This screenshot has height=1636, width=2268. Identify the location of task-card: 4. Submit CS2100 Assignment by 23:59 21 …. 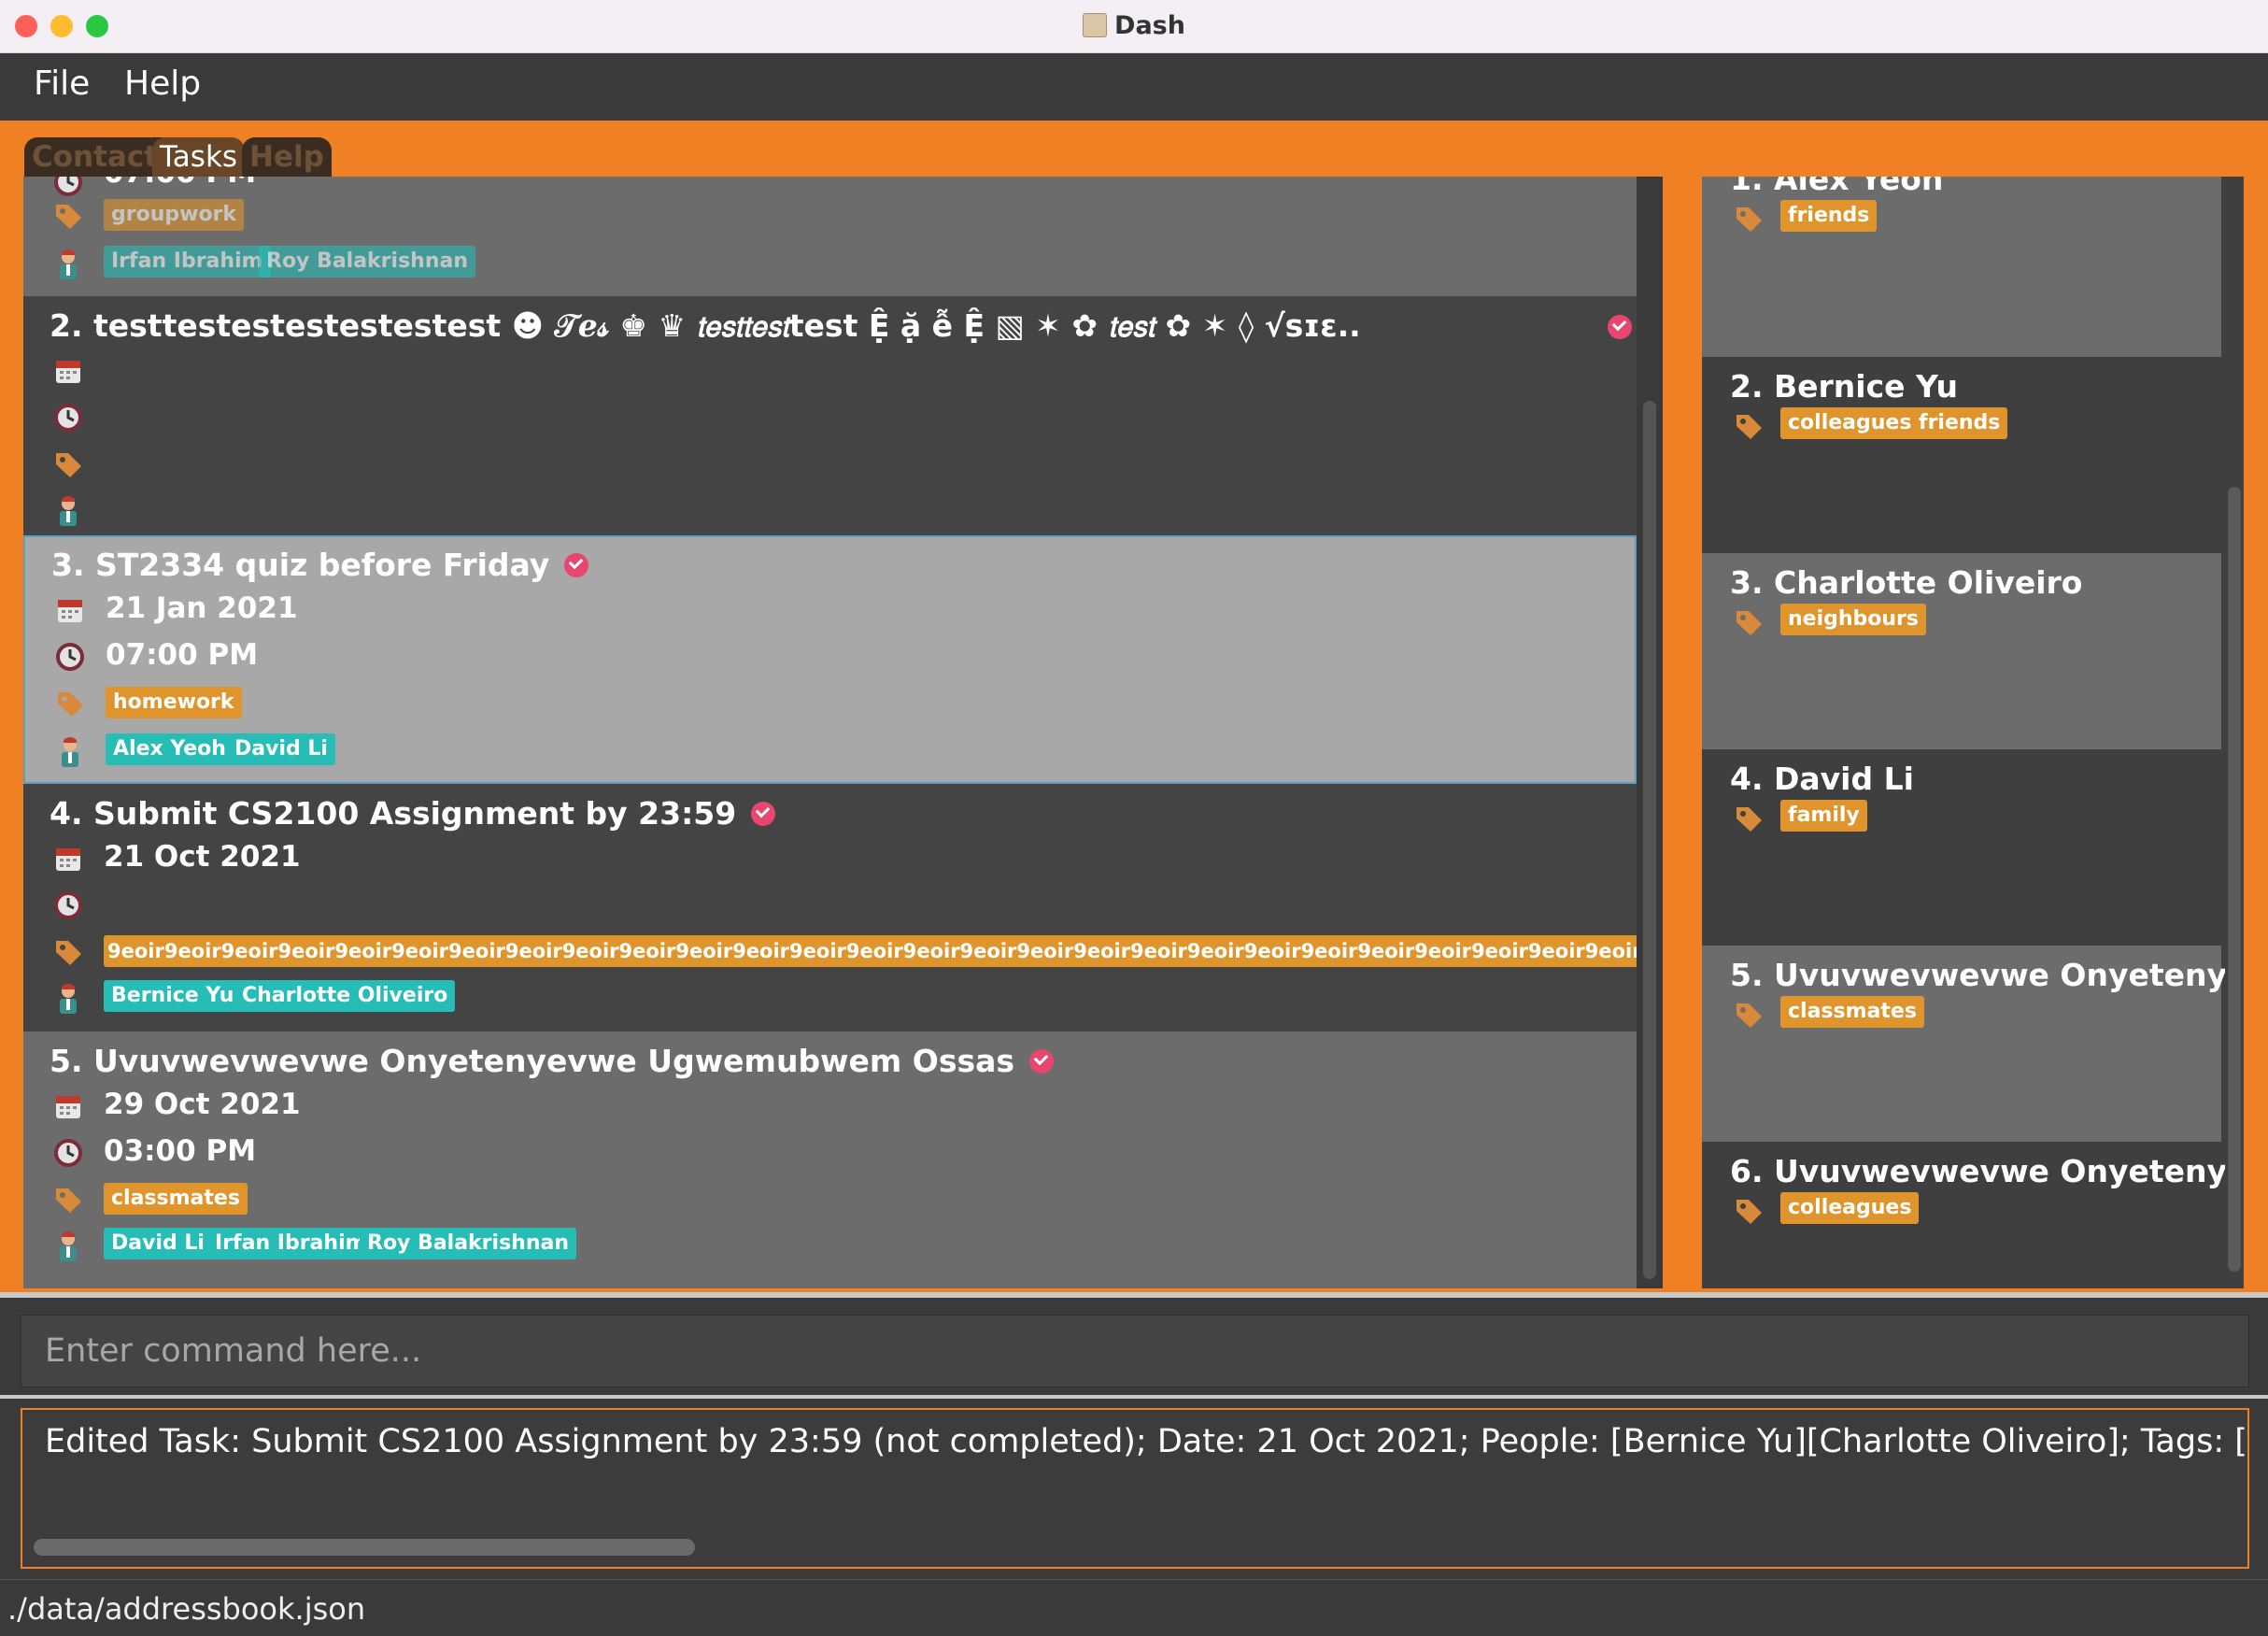
(830, 907).